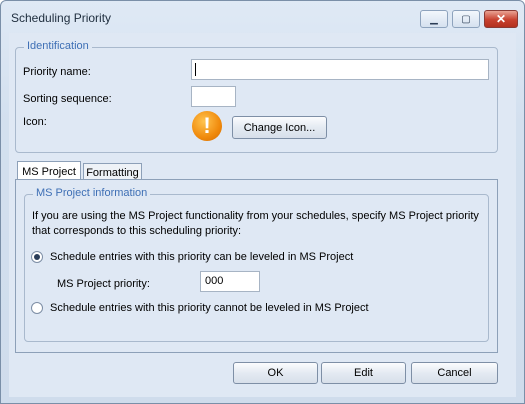  I want to click on priority-name-input, so click(340, 69).